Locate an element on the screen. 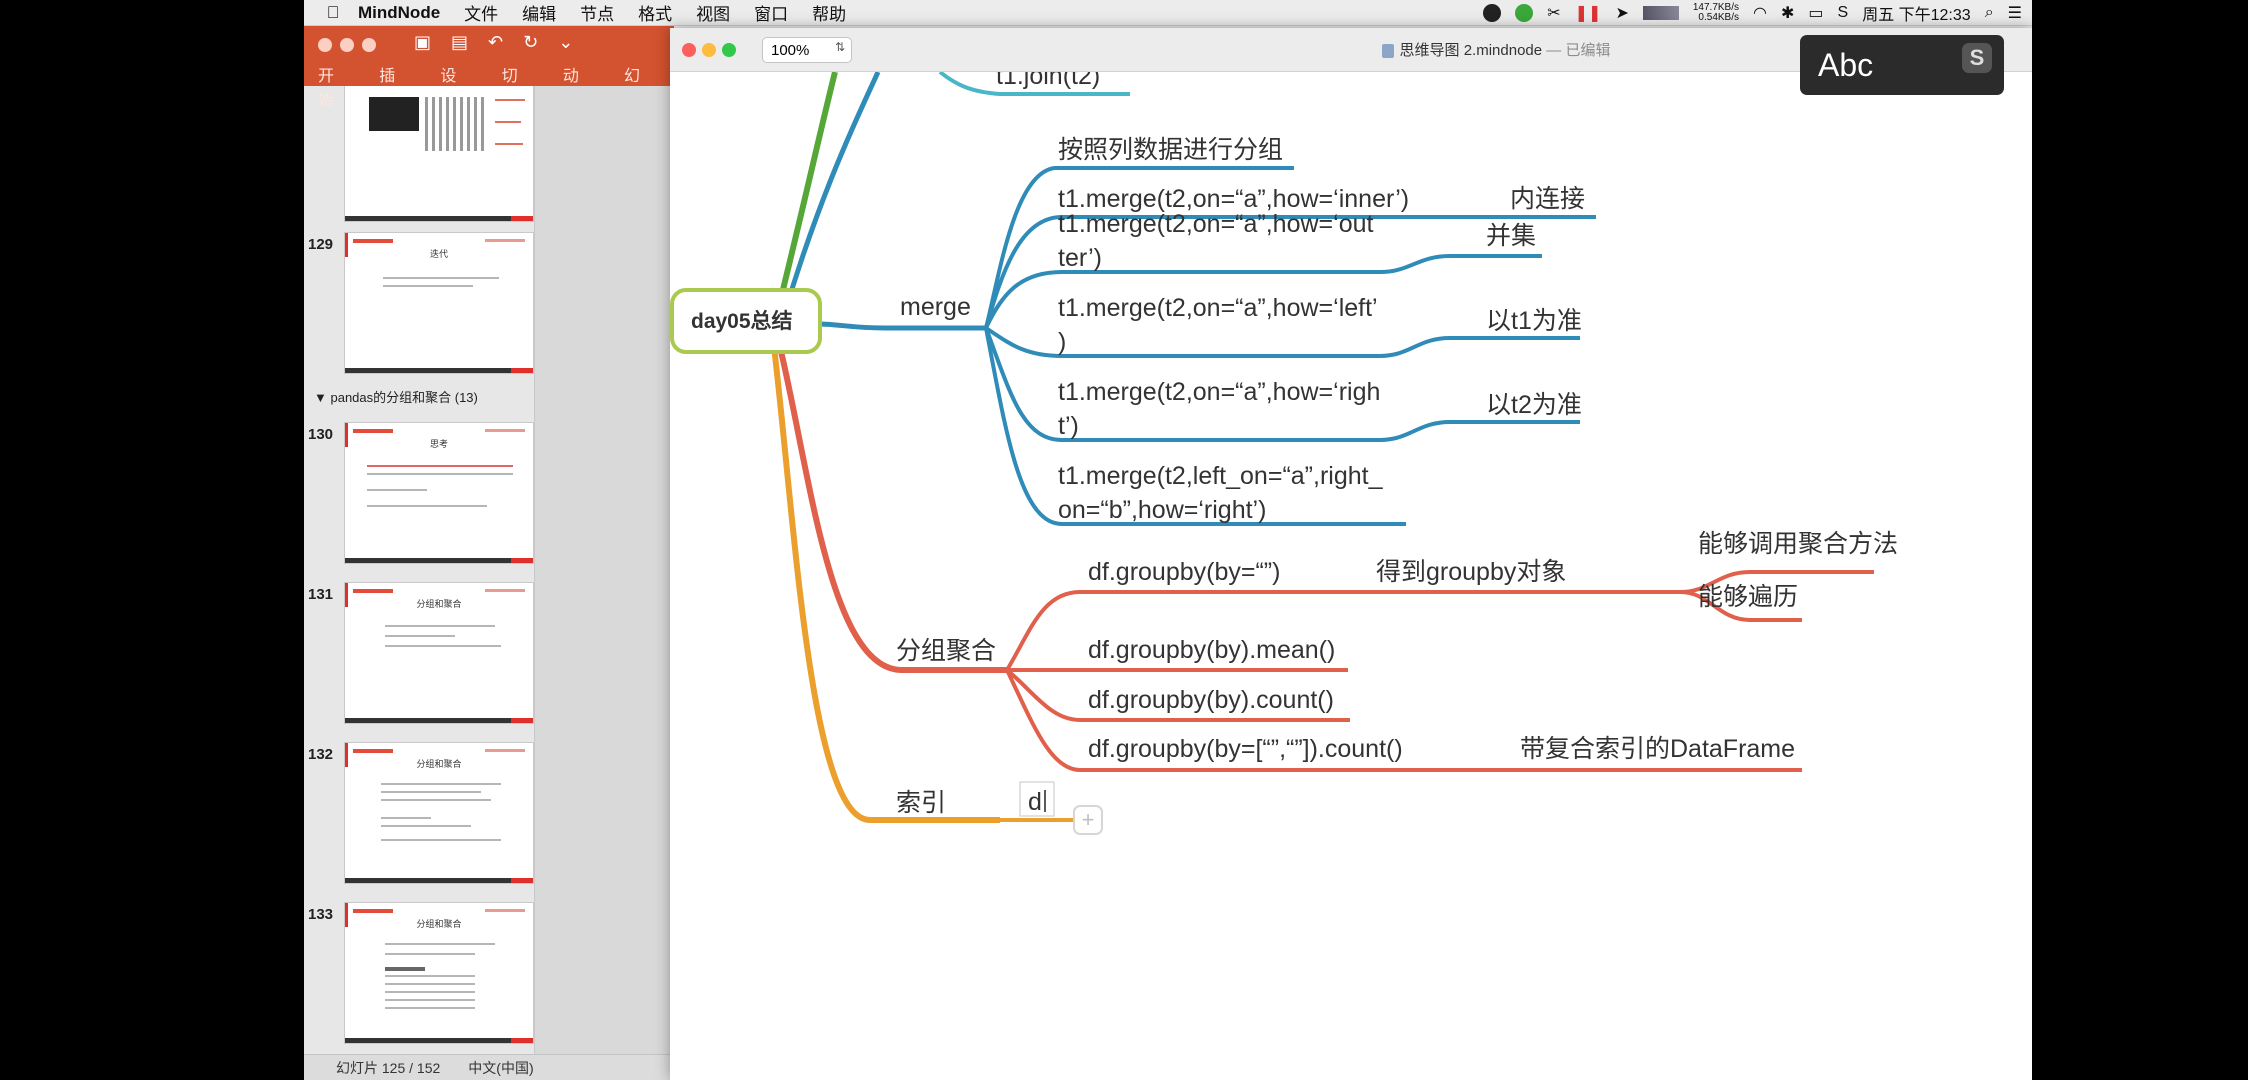 The height and width of the screenshot is (1080, 2248). merge-note-right: 以t2为准 is located at coordinates (1534, 405).